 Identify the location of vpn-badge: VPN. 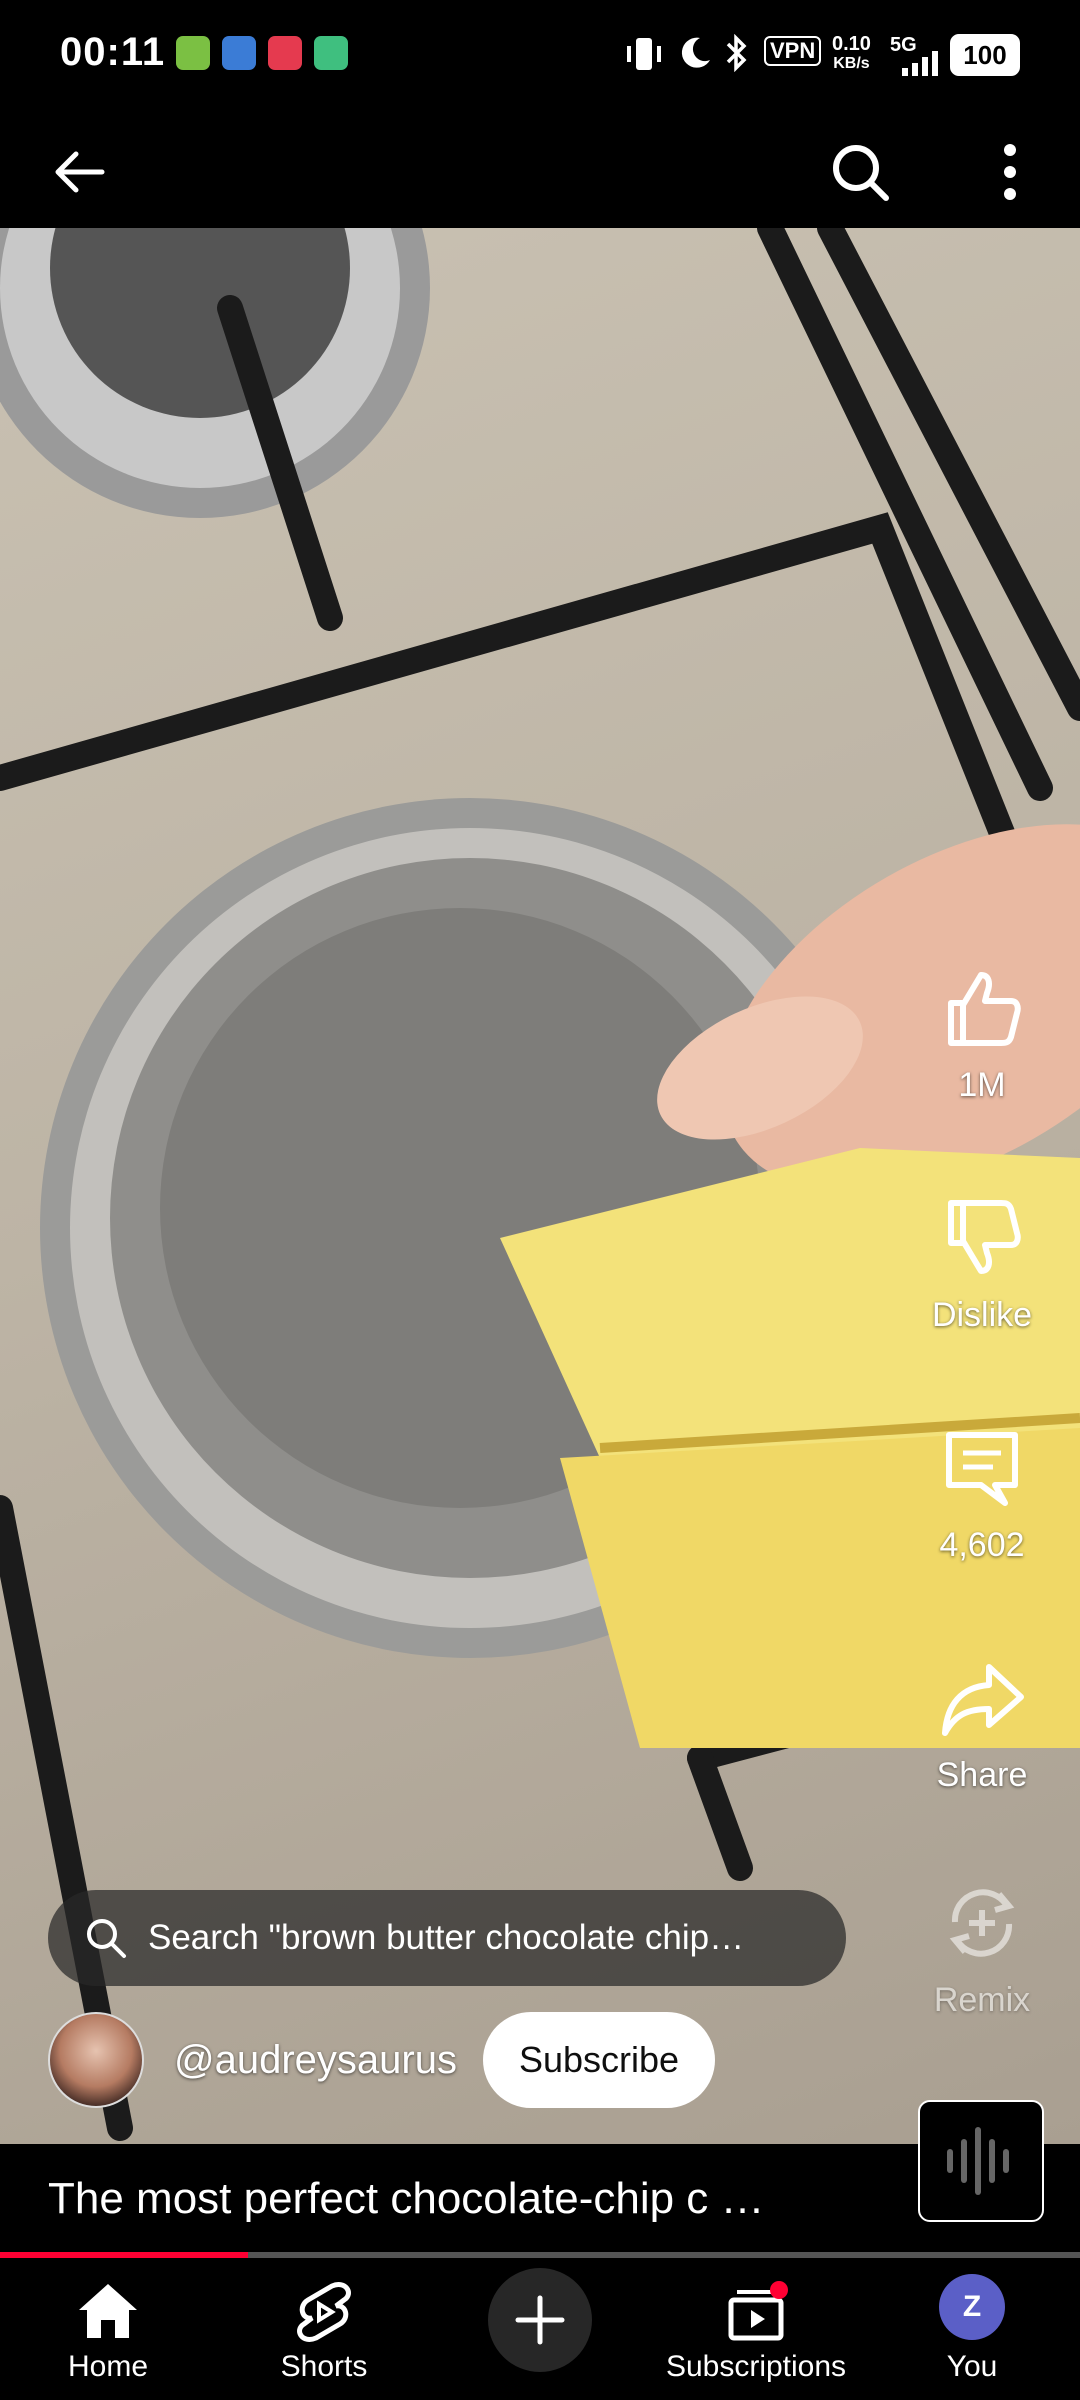
(793, 51).